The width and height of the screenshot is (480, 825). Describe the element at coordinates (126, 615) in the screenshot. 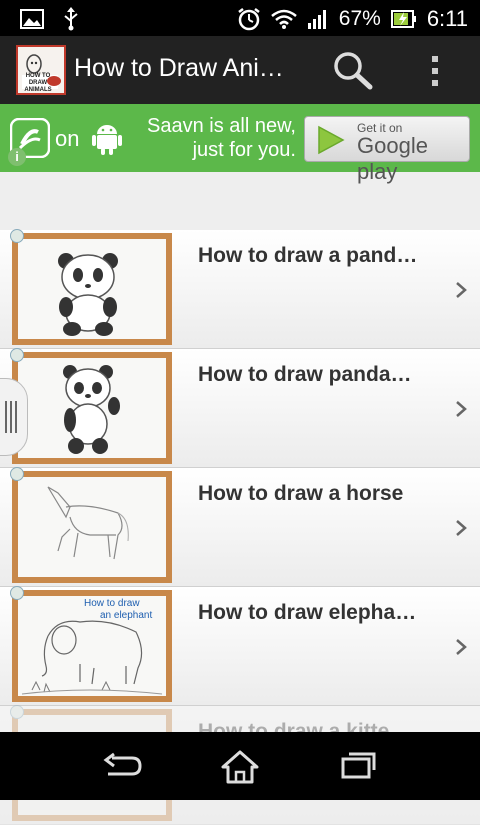

I see `thumb-caption-line2: an elephant` at that location.